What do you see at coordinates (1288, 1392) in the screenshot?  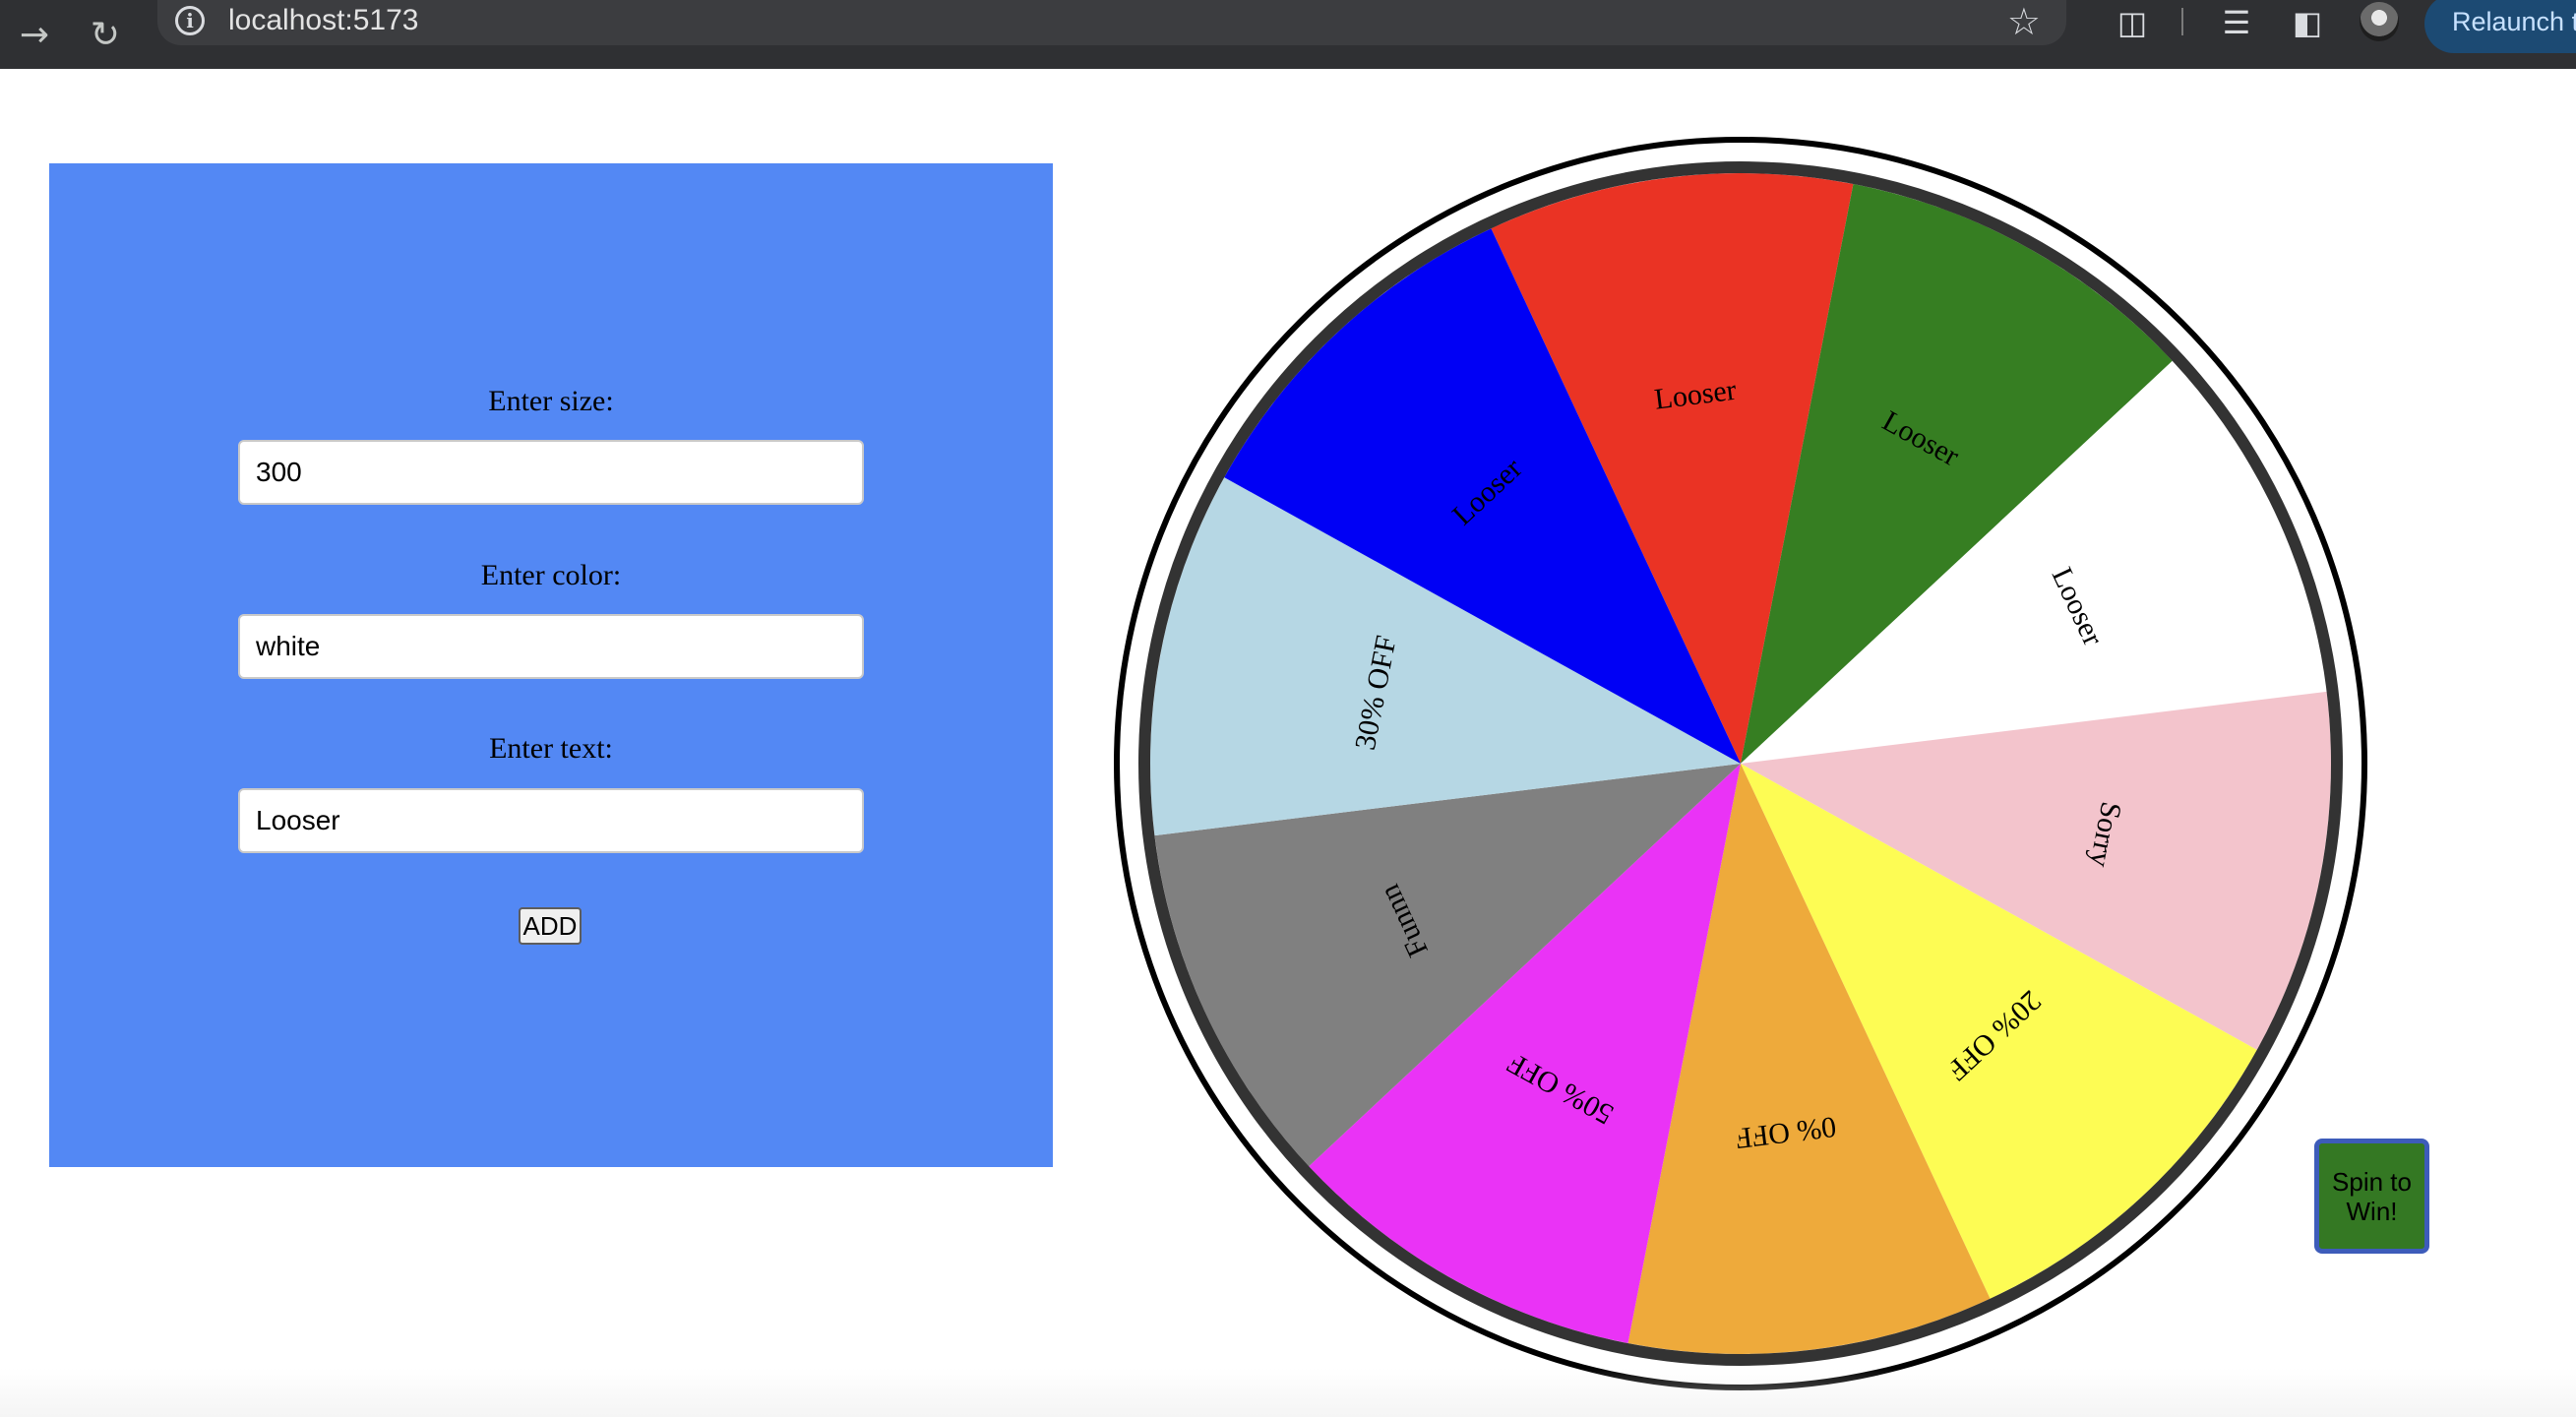 I see `page-bottom-shadow` at bounding box center [1288, 1392].